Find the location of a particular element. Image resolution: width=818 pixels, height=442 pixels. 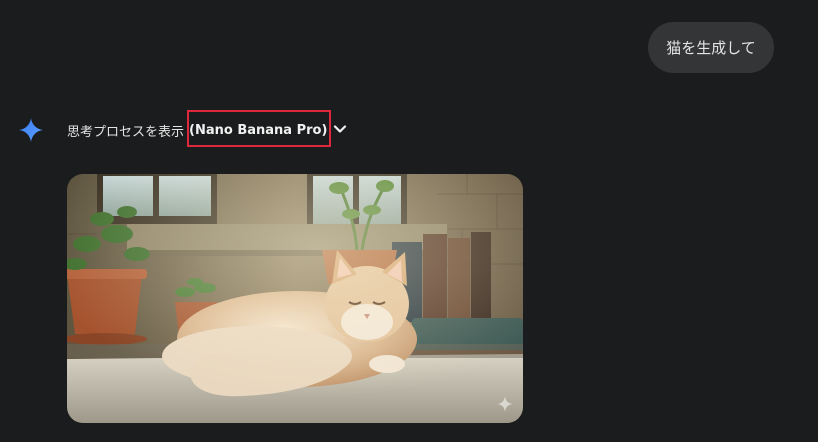

user-message-bubble: 猫を生成して is located at coordinates (711, 47).